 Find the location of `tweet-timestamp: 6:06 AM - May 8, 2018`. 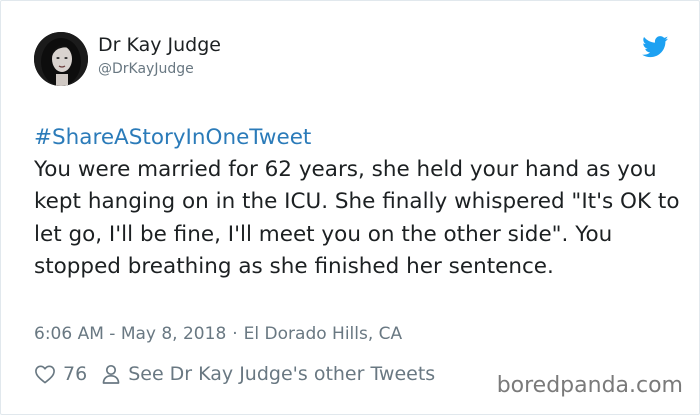

tweet-timestamp: 6:06 AM - May 8, 2018 is located at coordinates (130, 334).